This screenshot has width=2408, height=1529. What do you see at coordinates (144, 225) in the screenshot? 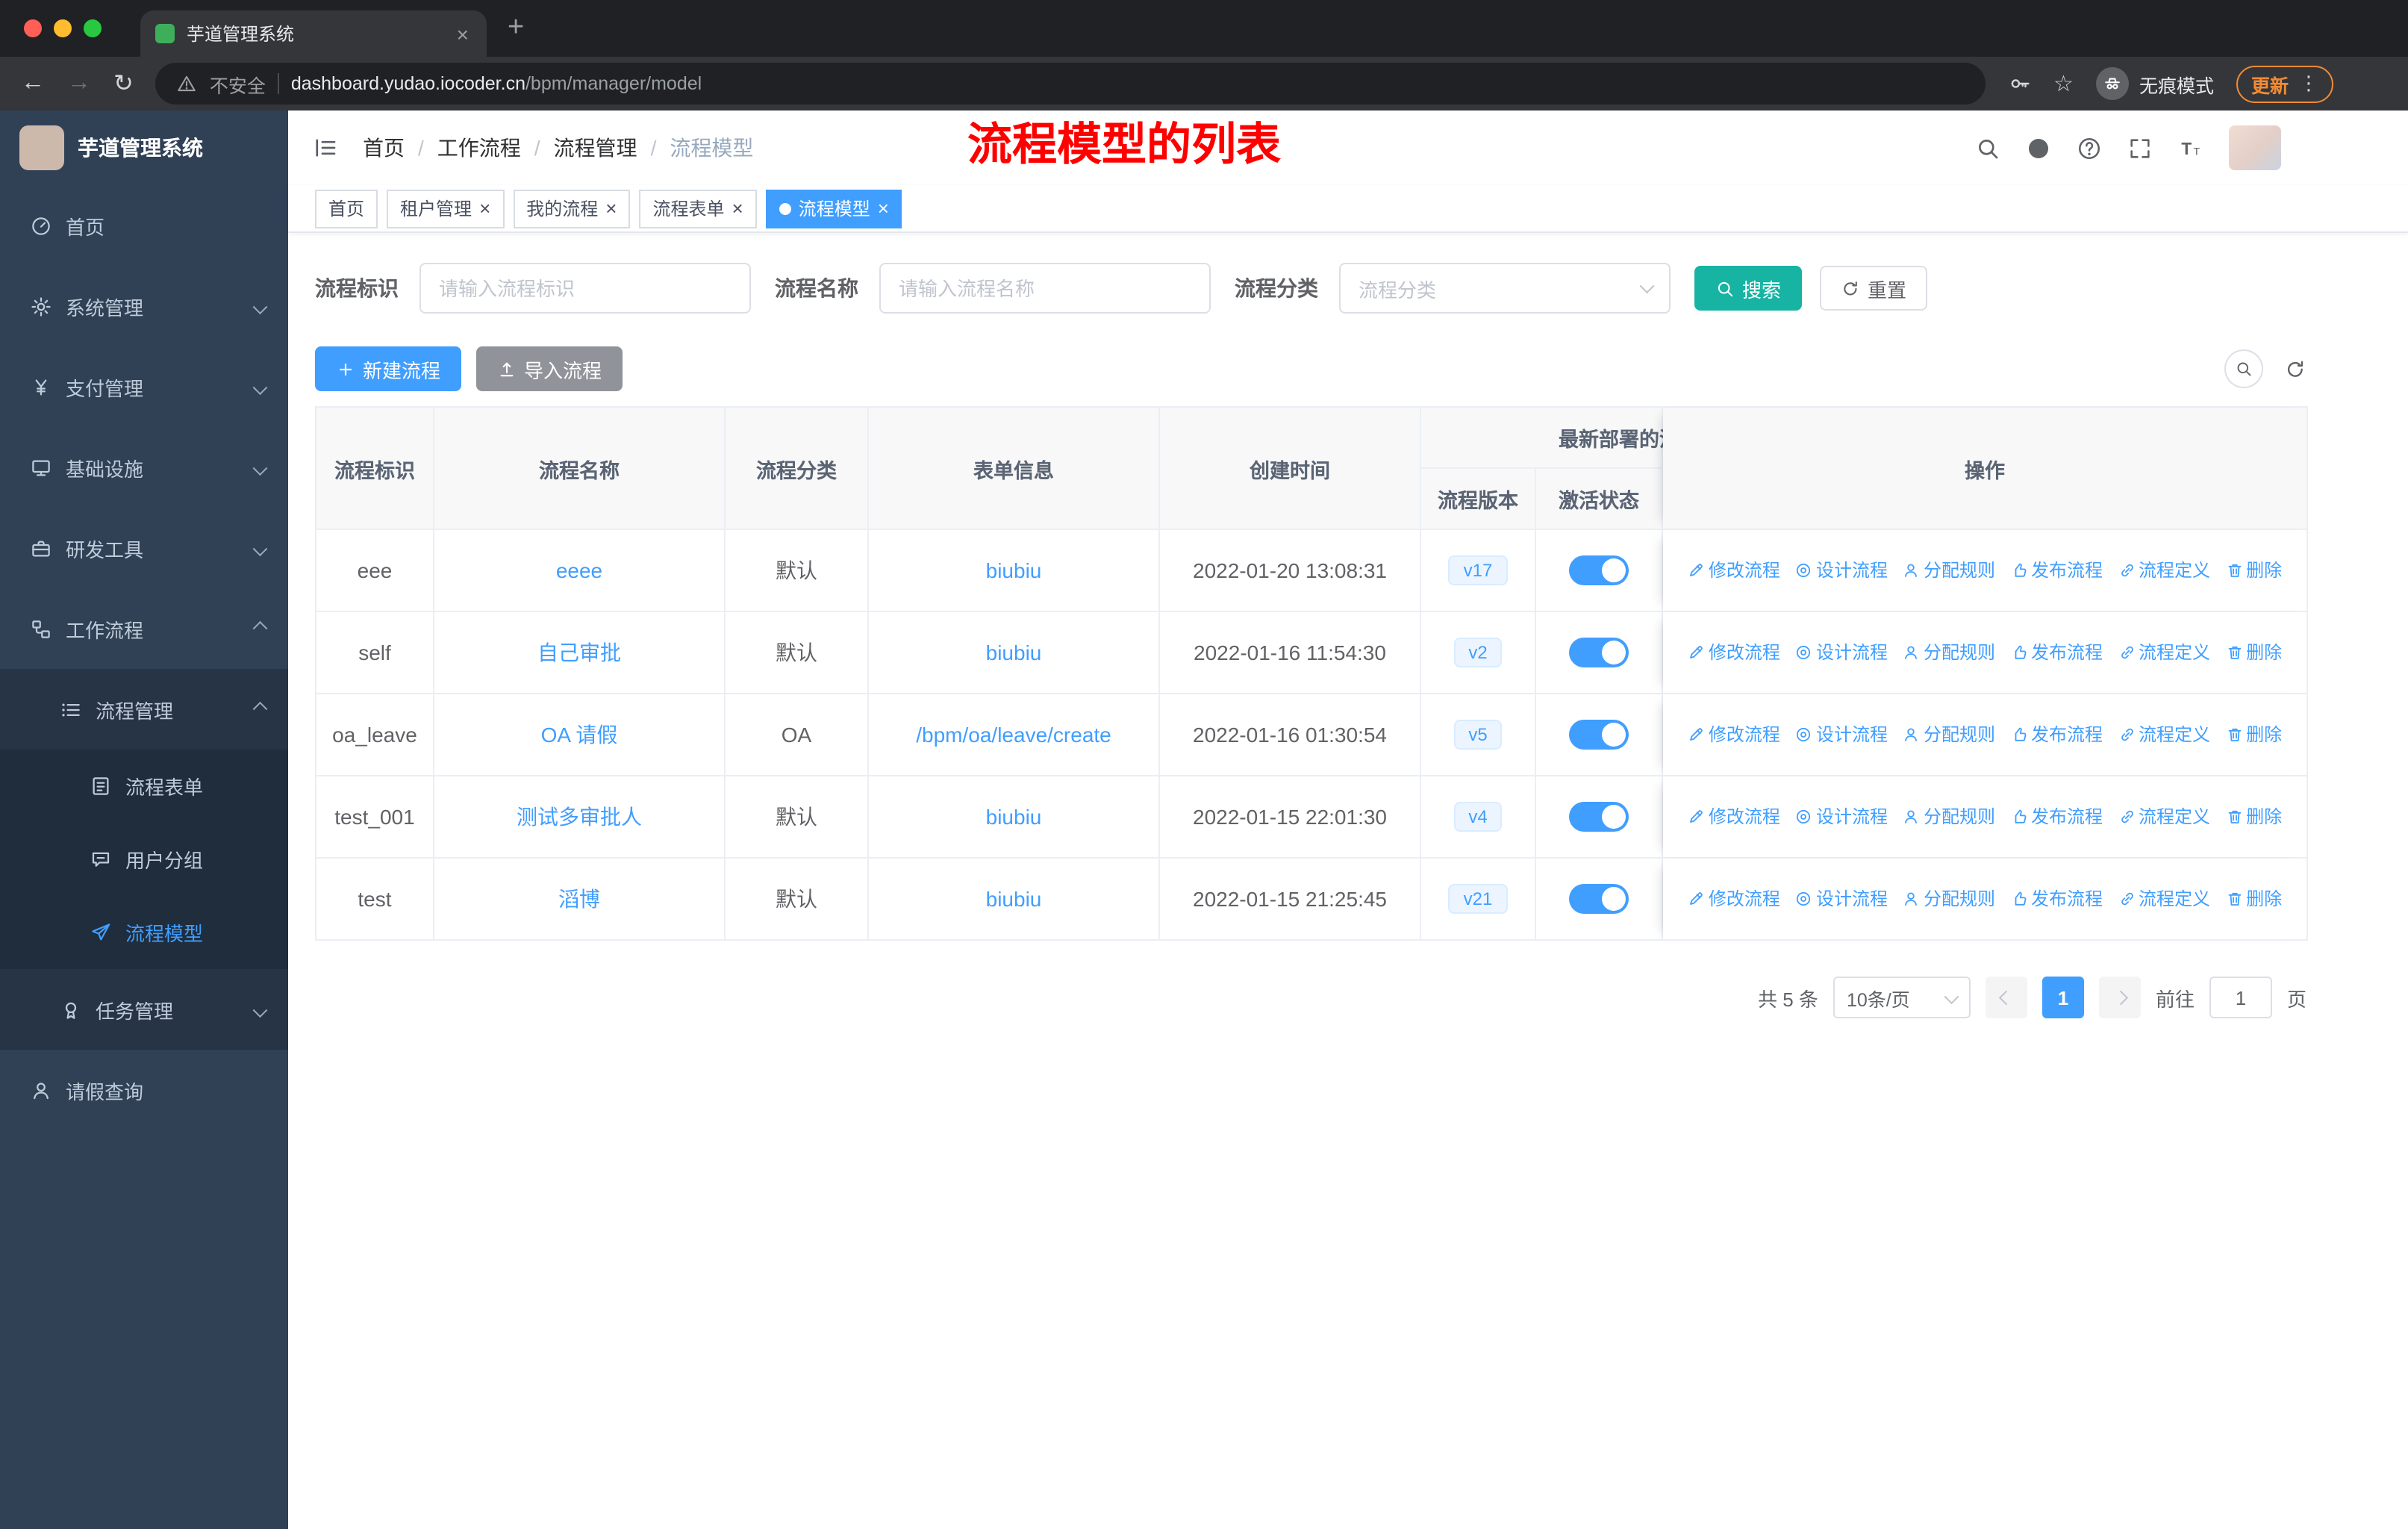
I see `sidebar-item-home: 首页` at bounding box center [144, 225].